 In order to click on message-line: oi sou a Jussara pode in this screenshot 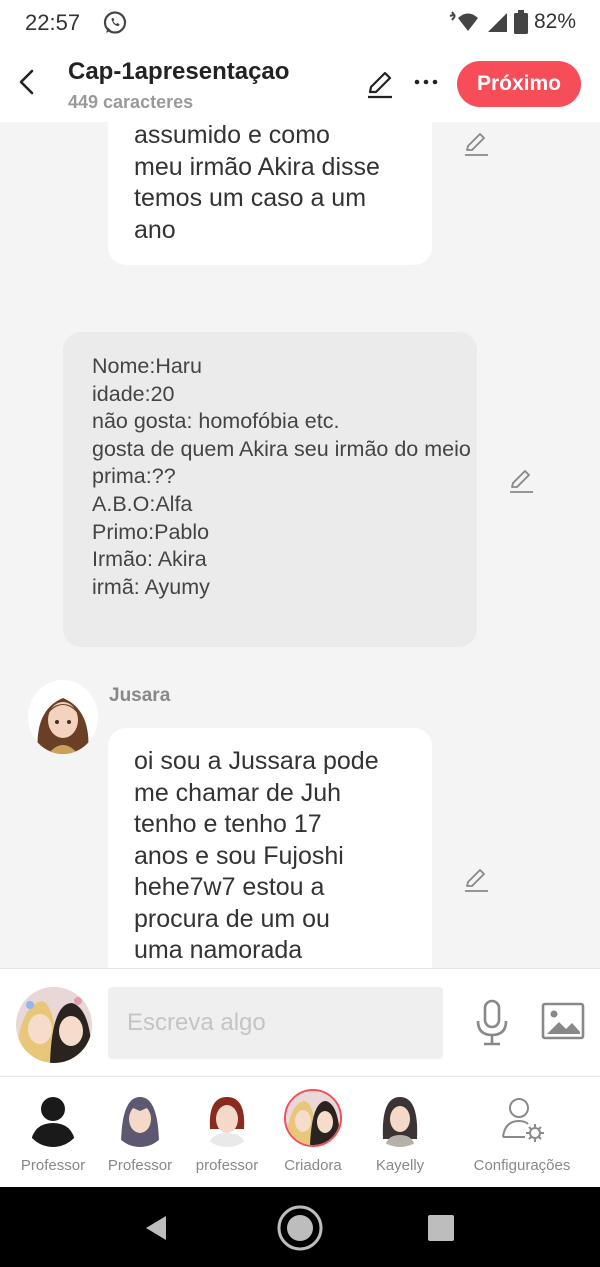, I will do `click(256, 761)`.